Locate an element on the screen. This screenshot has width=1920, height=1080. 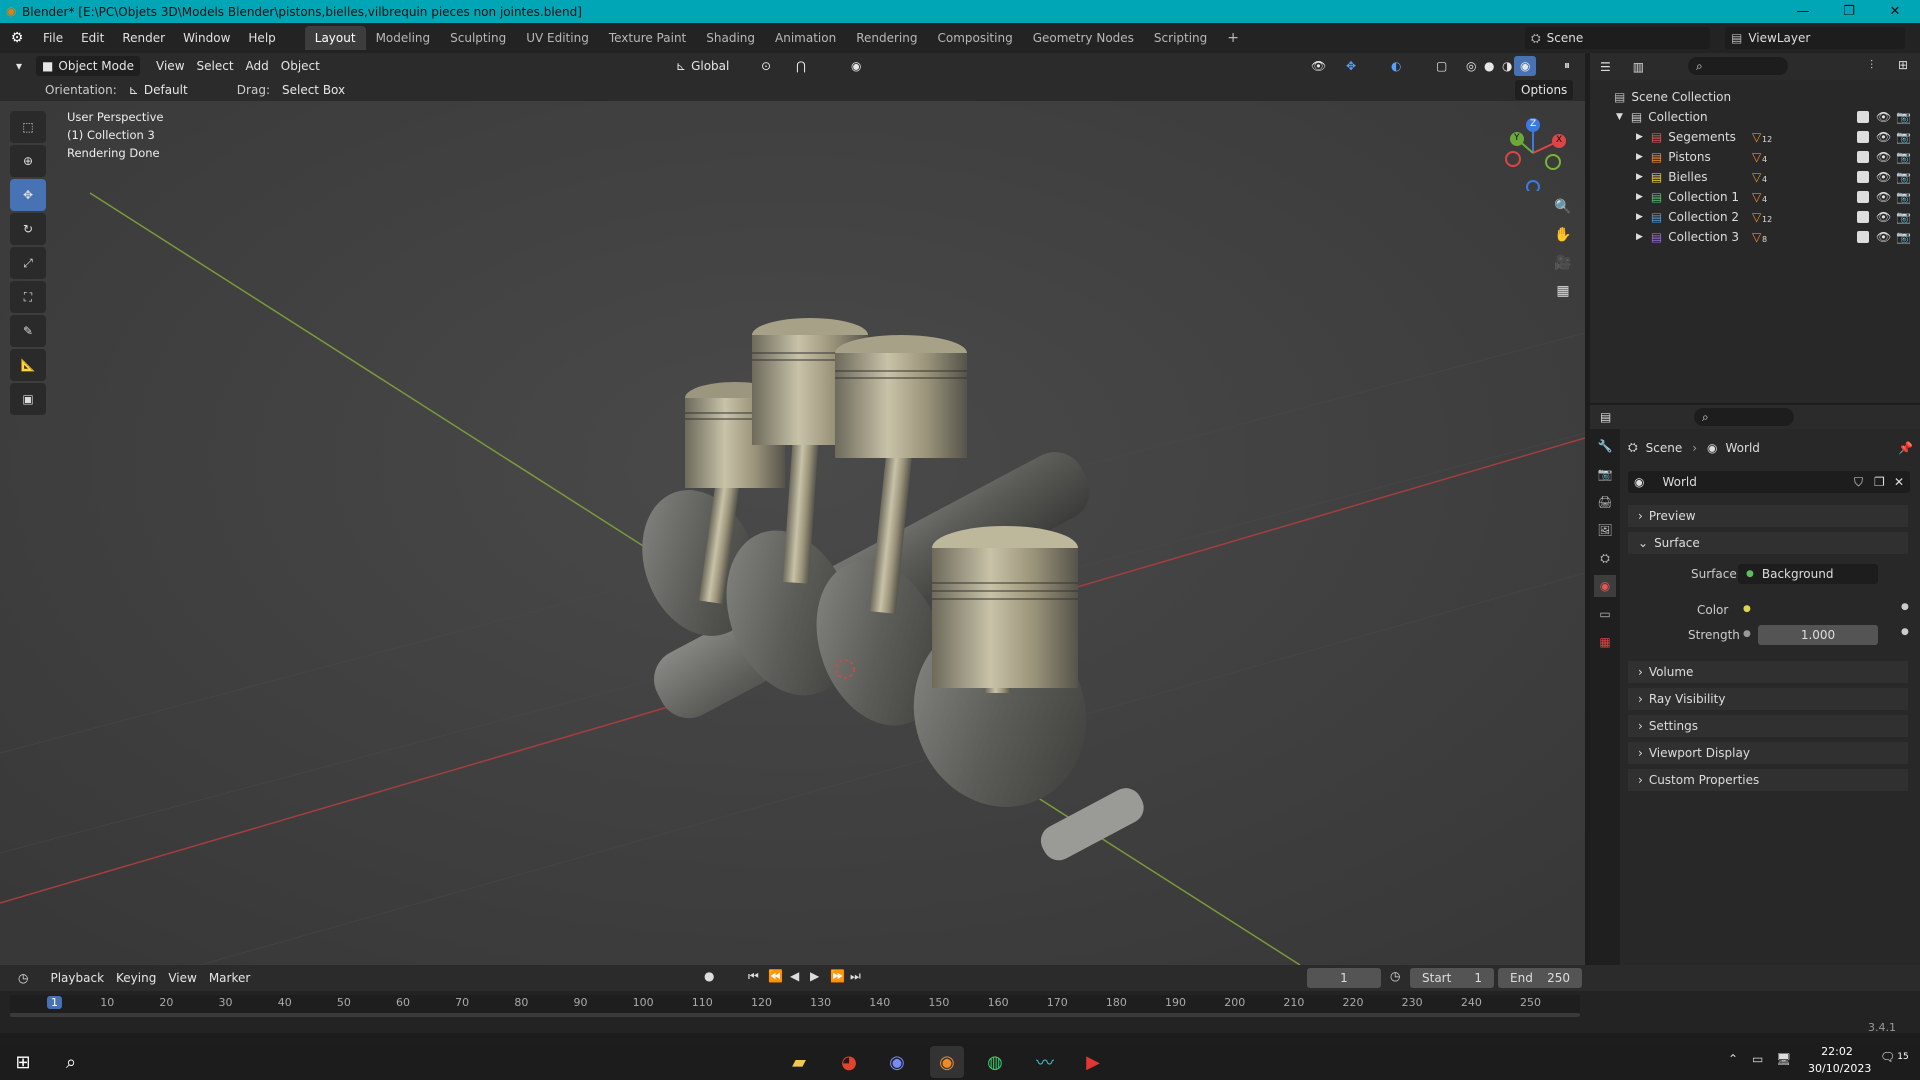
tray-chevron-icon: ⌃ is located at coordinates (1733, 1059).